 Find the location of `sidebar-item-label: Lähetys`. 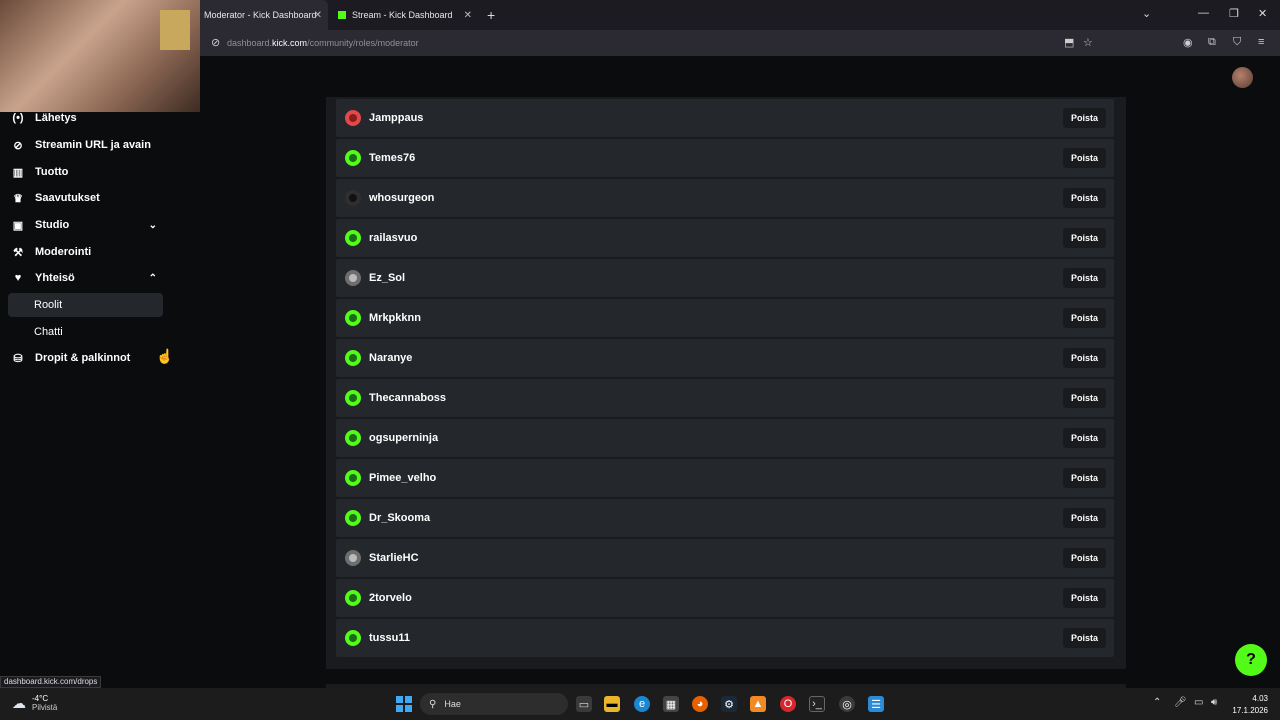

sidebar-item-label: Lähetys is located at coordinates (56, 118).